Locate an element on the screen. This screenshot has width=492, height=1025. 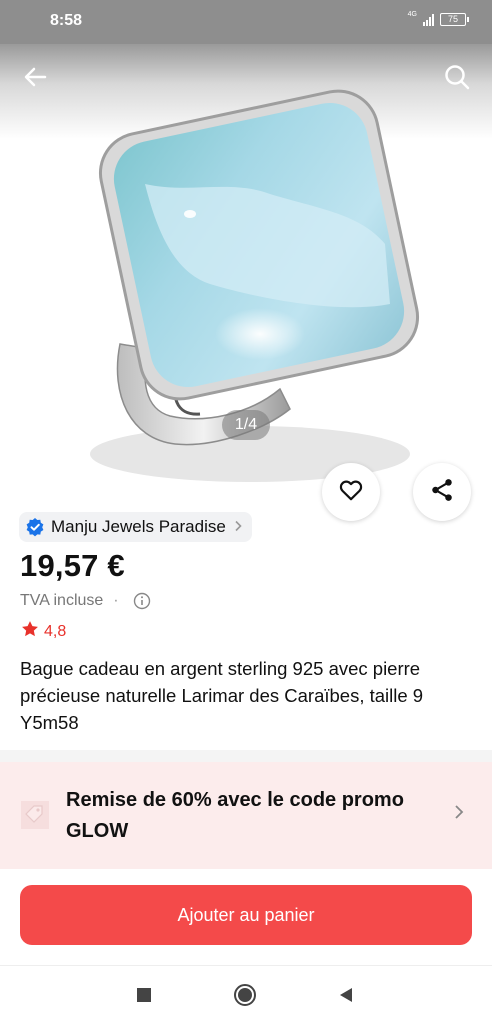
share-button is located at coordinates (442, 492).